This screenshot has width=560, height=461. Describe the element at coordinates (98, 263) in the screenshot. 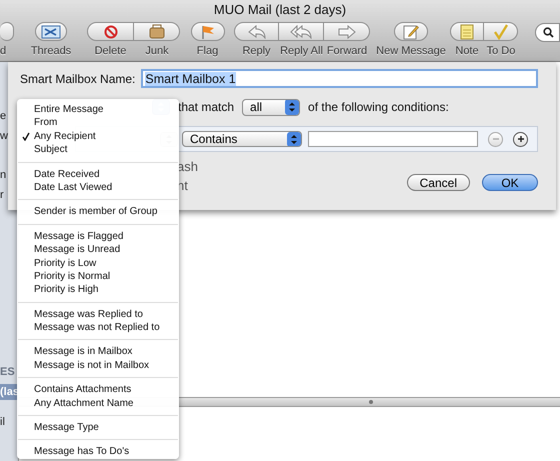

I see `menu-item: Priority is Low` at that location.